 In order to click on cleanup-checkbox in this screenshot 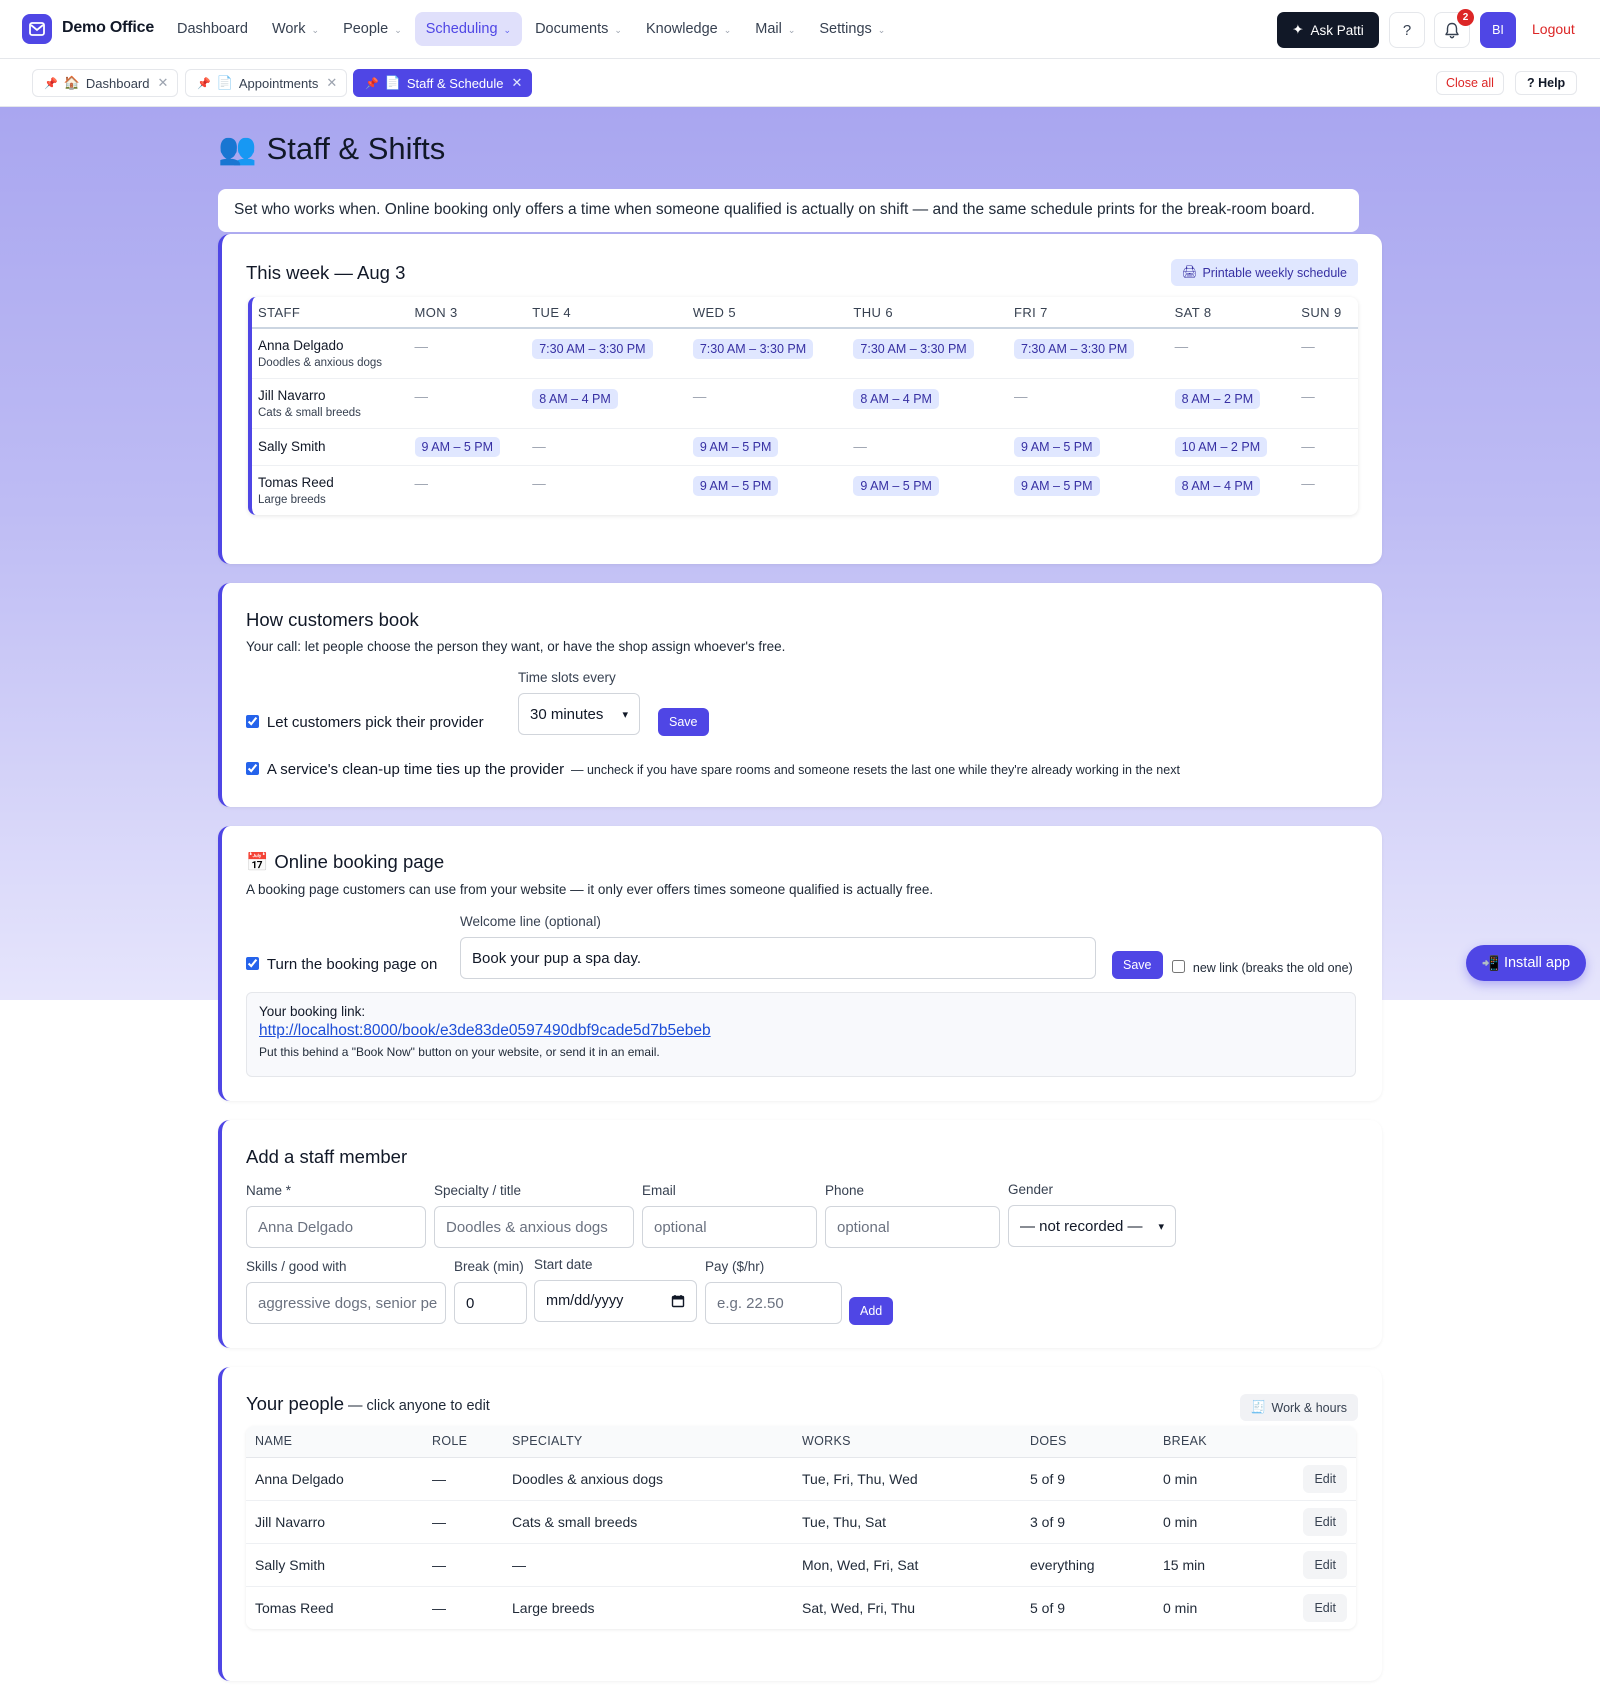, I will do `click(252, 768)`.